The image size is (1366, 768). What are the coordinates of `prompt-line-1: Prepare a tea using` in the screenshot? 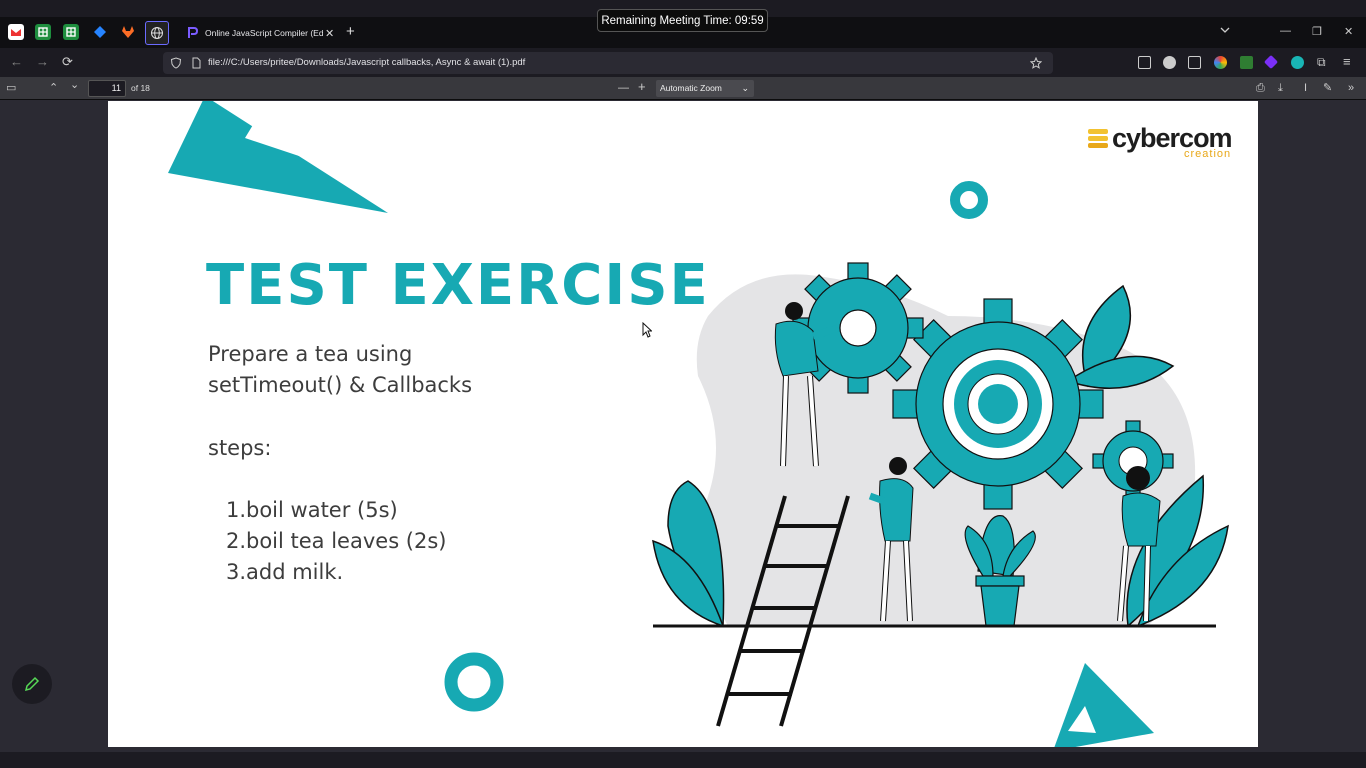 It's located at (310, 354).